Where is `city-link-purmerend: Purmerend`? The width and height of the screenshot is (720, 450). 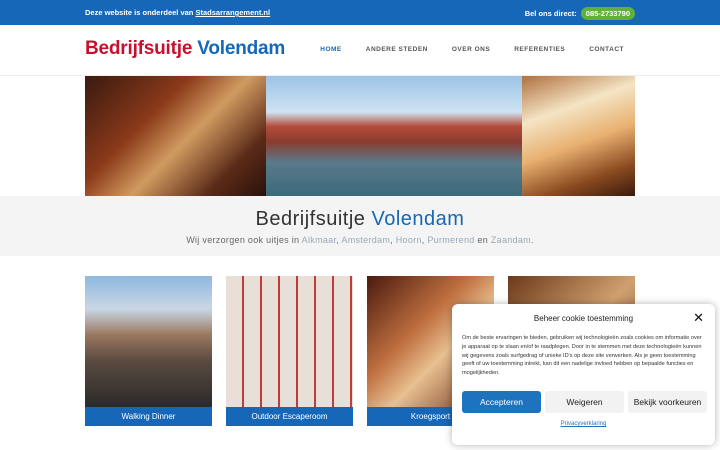
city-link-purmerend: Purmerend is located at coordinates (450, 240).